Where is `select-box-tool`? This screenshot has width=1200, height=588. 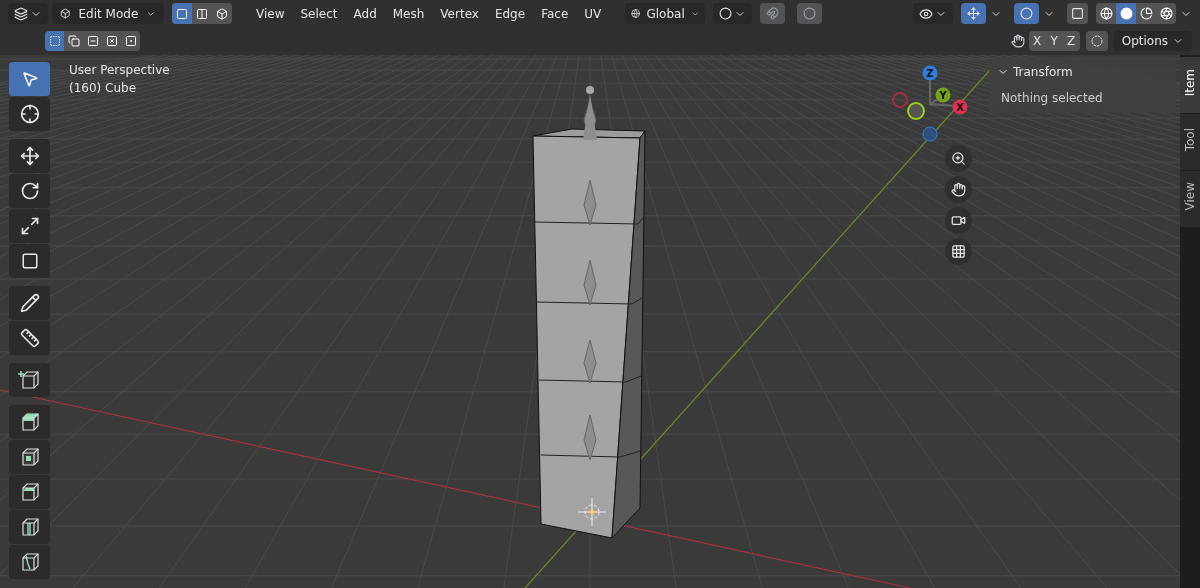
select-box-tool is located at coordinates (29, 79).